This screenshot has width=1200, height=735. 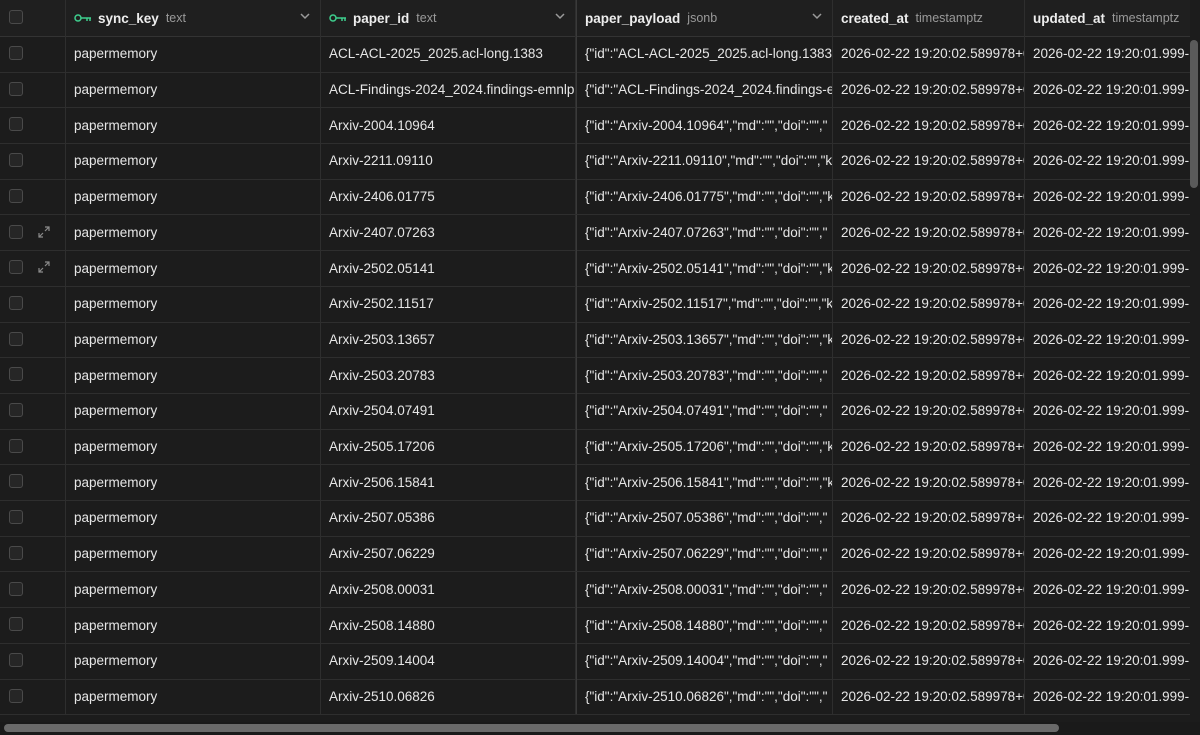 I want to click on column-header-sync-key: sync_key text, so click(x=193, y=18).